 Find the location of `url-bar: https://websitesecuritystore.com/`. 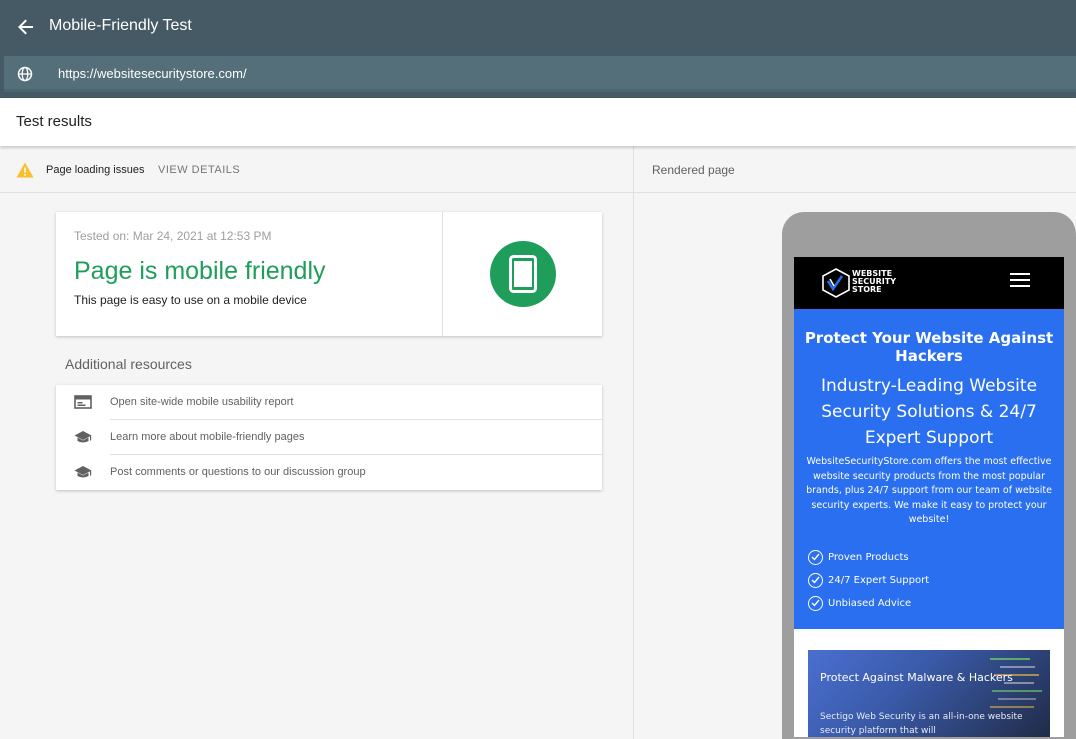

url-bar: https://websitesecuritystore.com/ is located at coordinates (540, 74).